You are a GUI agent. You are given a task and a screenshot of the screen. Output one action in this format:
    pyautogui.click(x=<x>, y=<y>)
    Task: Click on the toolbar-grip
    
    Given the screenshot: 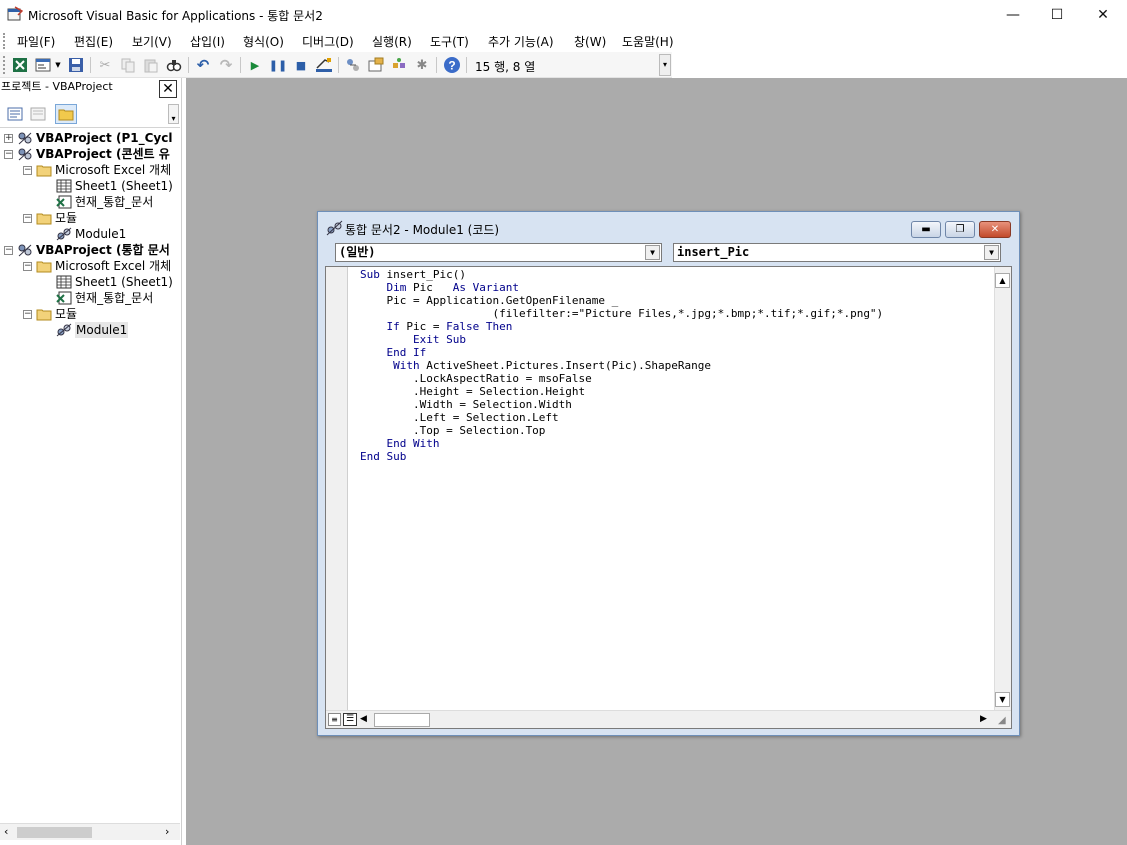 What is the action you would take?
    pyautogui.click(x=5, y=65)
    